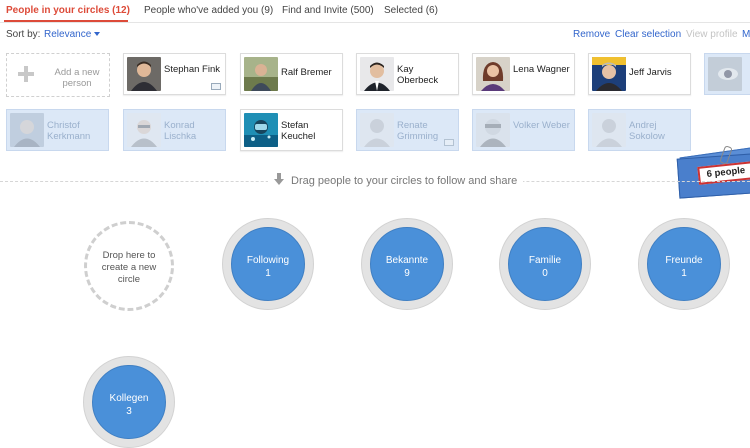 This screenshot has height=448, width=750. What do you see at coordinates (306, 72) in the screenshot?
I see `person-name: Ralf Bremer` at bounding box center [306, 72].